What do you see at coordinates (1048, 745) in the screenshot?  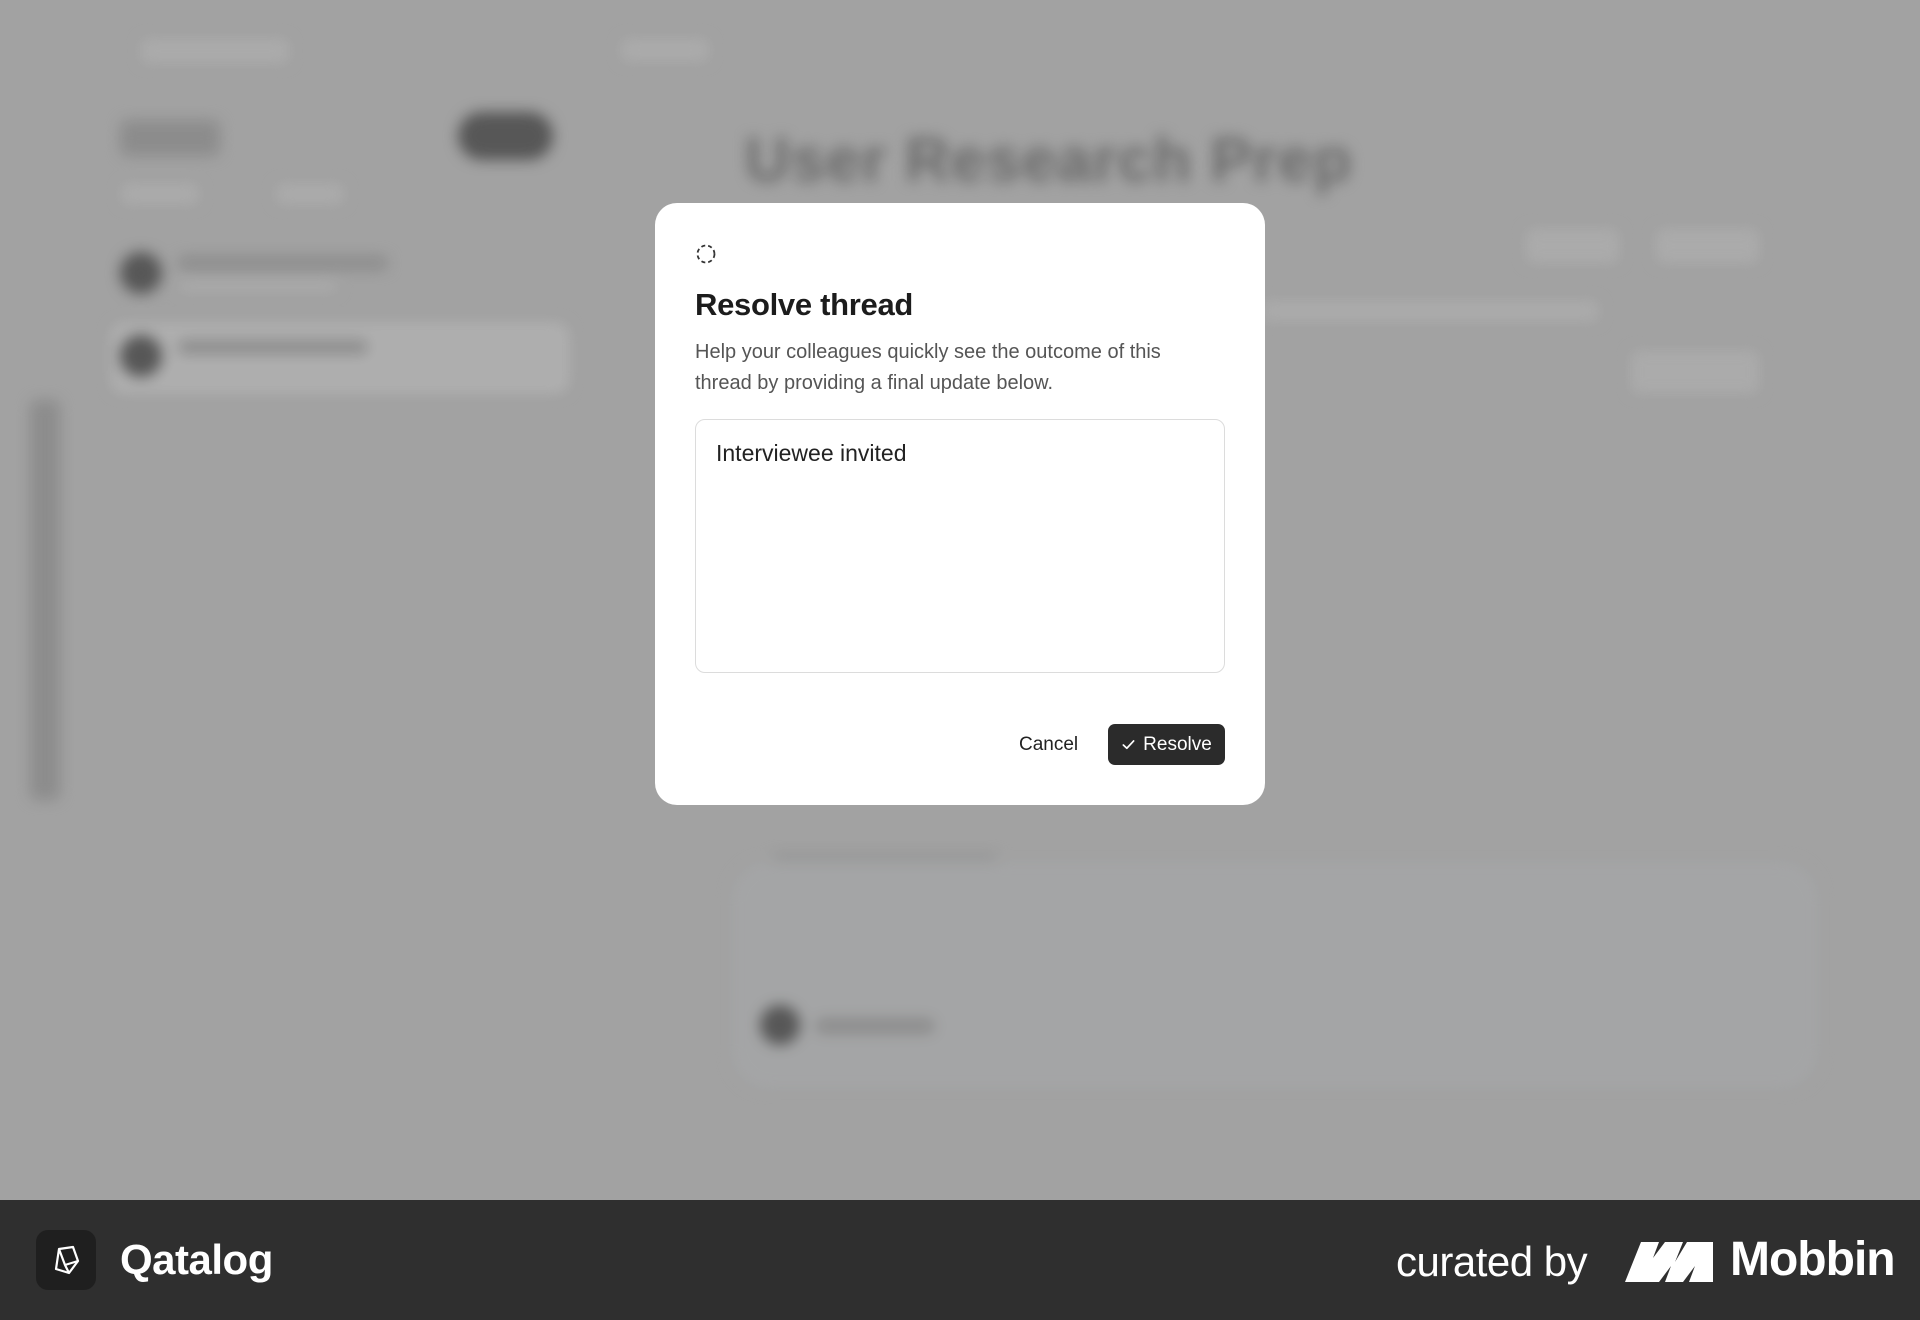 I see `cancel-button: Cancel` at bounding box center [1048, 745].